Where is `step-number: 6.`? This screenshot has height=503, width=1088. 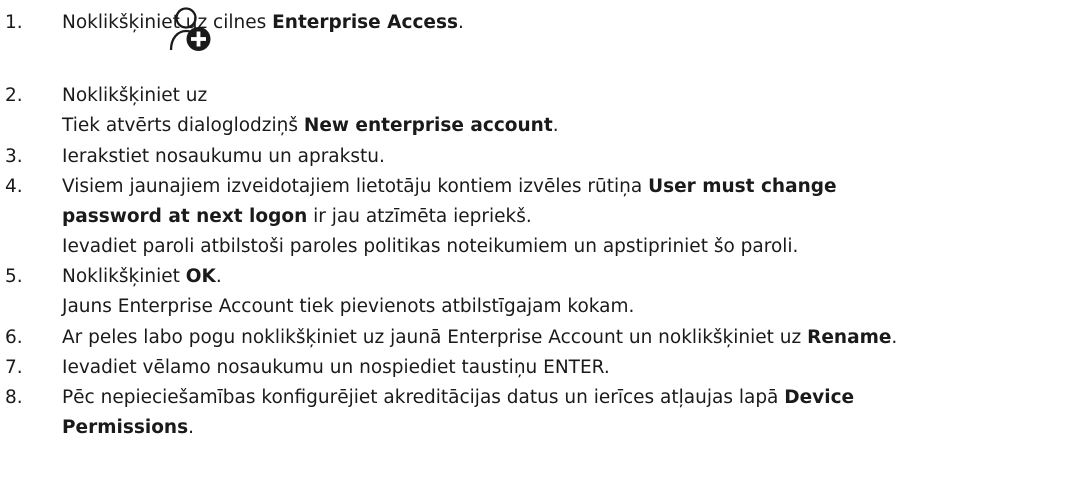
step-number: 6. is located at coordinates (14, 337).